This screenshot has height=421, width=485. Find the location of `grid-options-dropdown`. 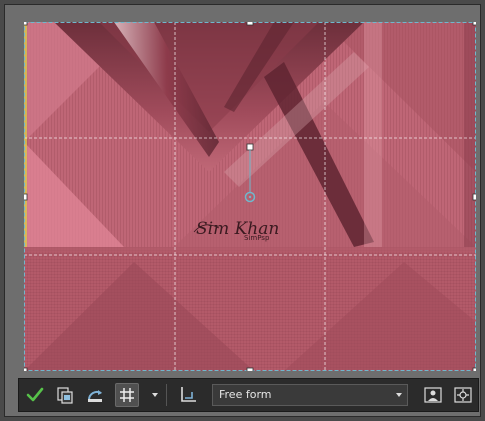

grid-options-dropdown is located at coordinates (155, 395).